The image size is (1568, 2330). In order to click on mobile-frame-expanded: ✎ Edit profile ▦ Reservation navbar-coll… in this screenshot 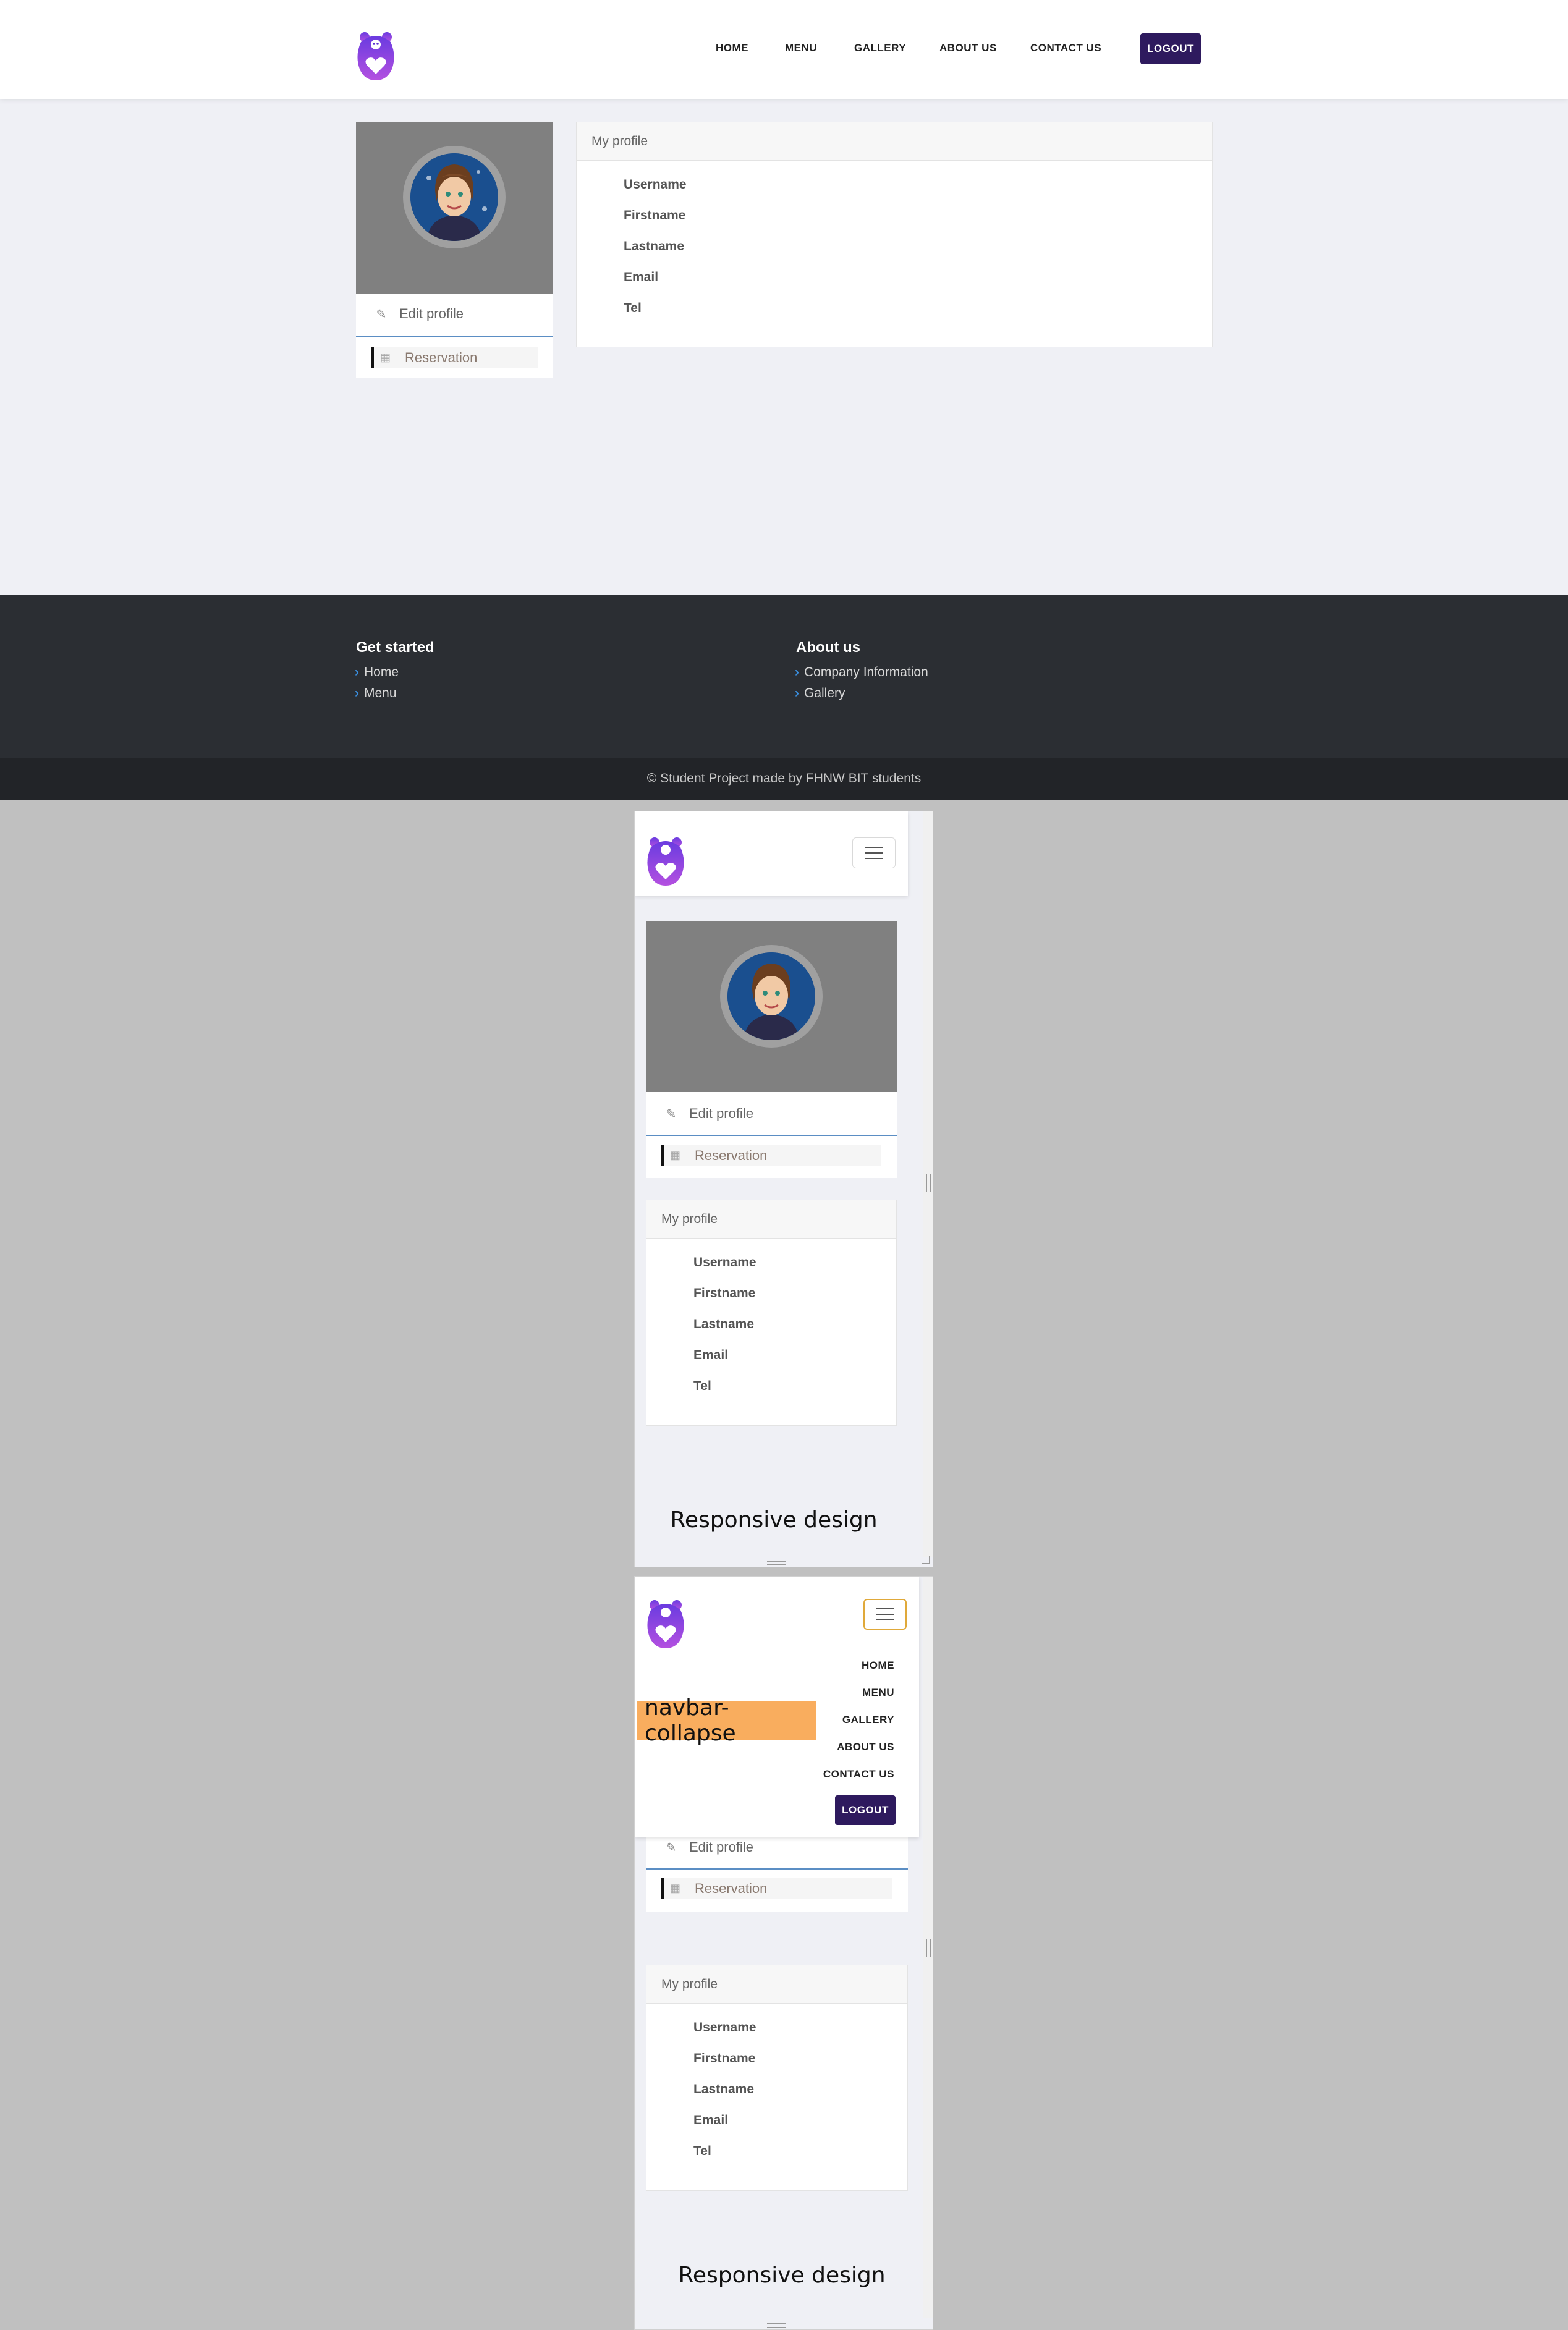, I will do `click(783, 1953)`.